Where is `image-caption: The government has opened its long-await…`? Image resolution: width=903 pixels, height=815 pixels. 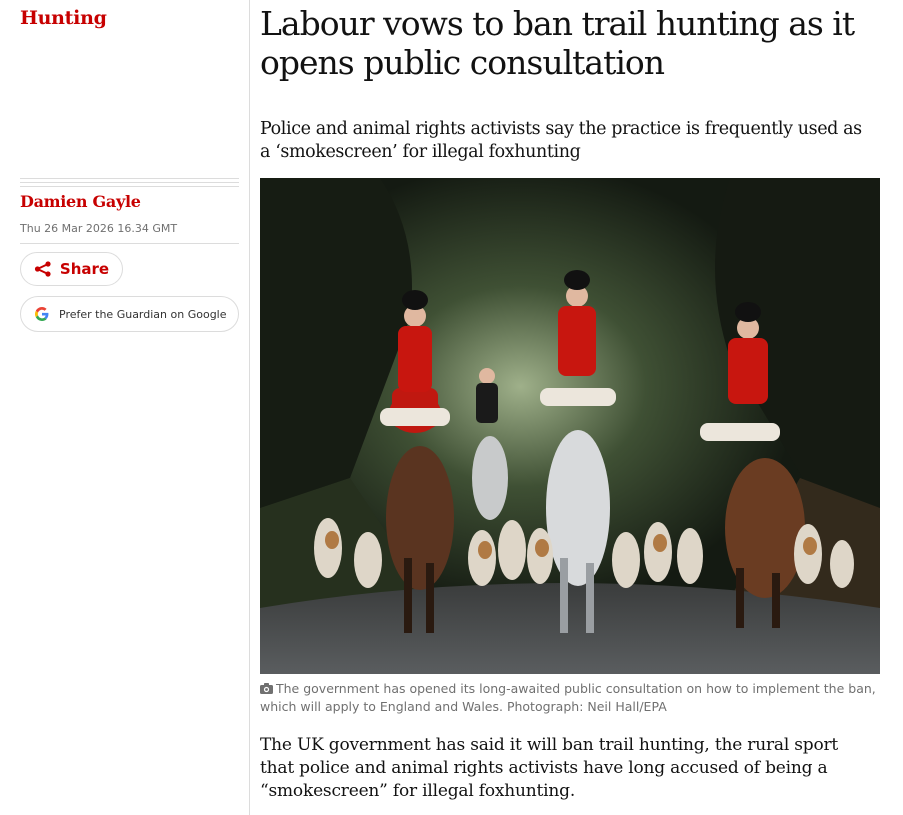
image-caption: The government has opened its long-await… is located at coordinates (575, 698).